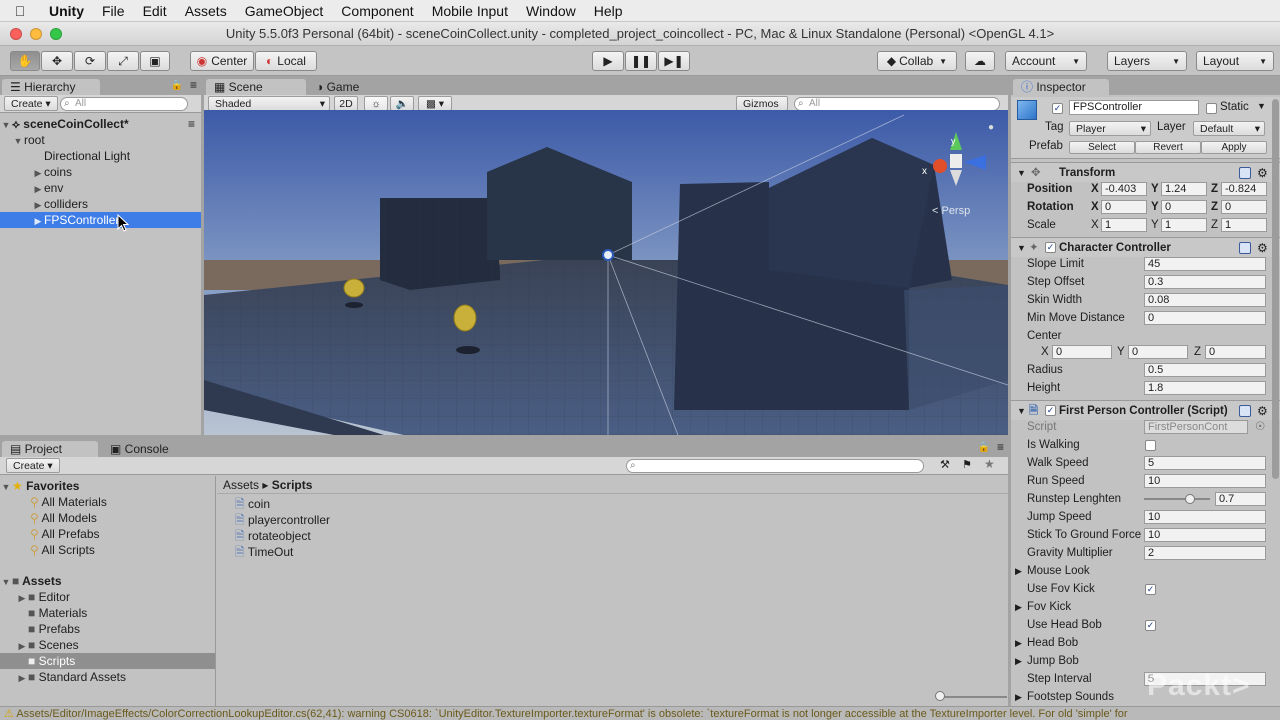 Image resolution: width=1280 pixels, height=720 pixels. Describe the element at coordinates (376, 103) in the screenshot. I see `scene-lighting-toggle: ☼` at that location.